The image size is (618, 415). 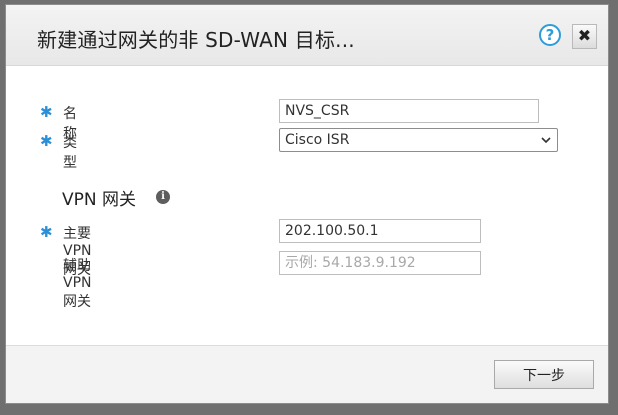 What do you see at coordinates (380, 231) in the screenshot?
I see `primary-vpn-input` at bounding box center [380, 231].